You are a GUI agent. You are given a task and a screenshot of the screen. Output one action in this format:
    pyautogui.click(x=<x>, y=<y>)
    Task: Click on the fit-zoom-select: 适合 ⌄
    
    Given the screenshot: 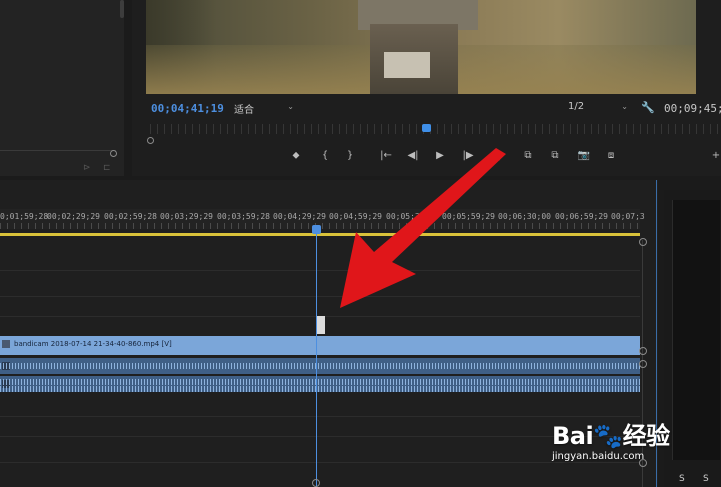 What is the action you would take?
    pyautogui.click(x=265, y=109)
    